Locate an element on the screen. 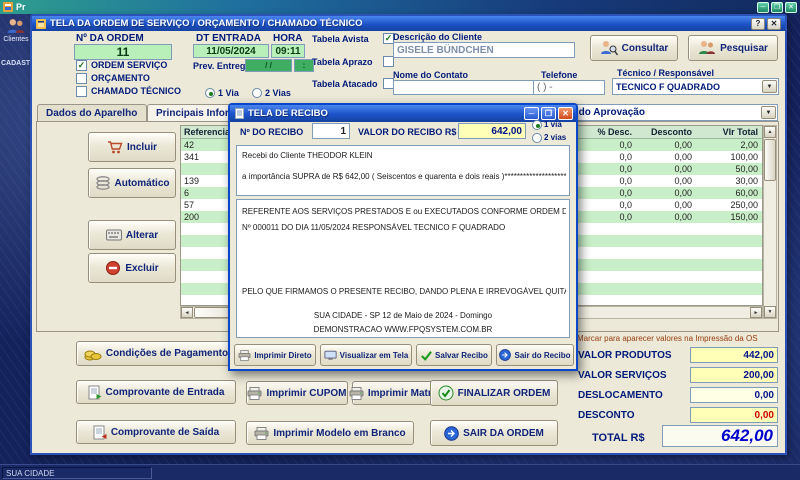 This screenshot has width=800, height=480. recibo-valor-label: VALOR DO RECIBO R$ is located at coordinates (407, 132).